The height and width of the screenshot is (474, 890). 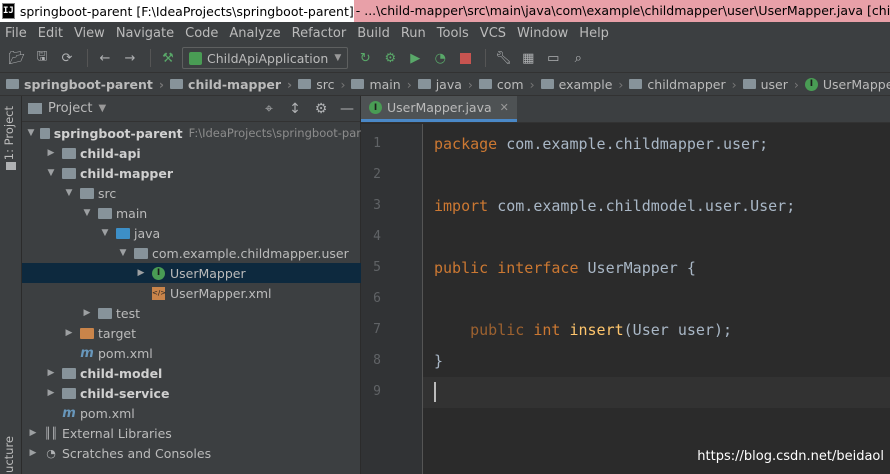 What do you see at coordinates (633, 144) in the screenshot?
I see `code-token: com.example.childmapper.user;` at bounding box center [633, 144].